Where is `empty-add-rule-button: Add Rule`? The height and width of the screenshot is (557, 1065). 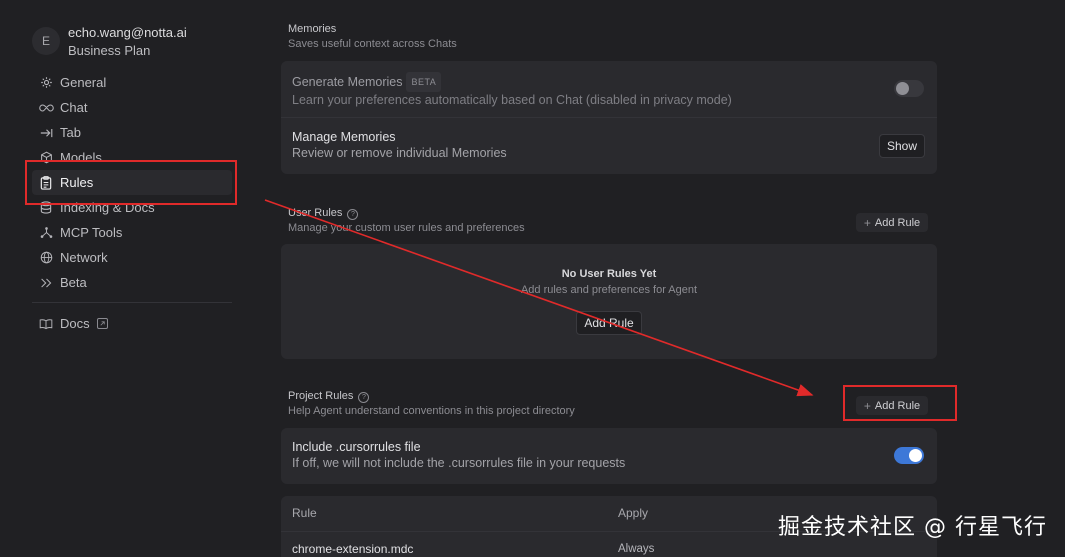 empty-add-rule-button: Add Rule is located at coordinates (609, 323).